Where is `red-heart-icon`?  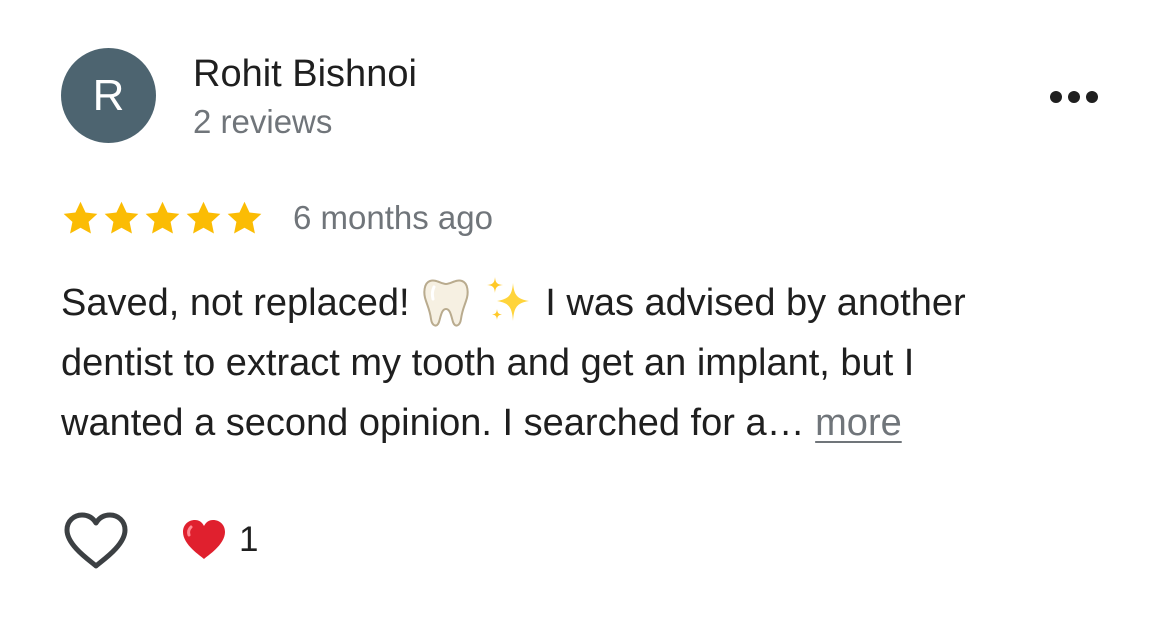
red-heart-icon is located at coordinates (204, 539).